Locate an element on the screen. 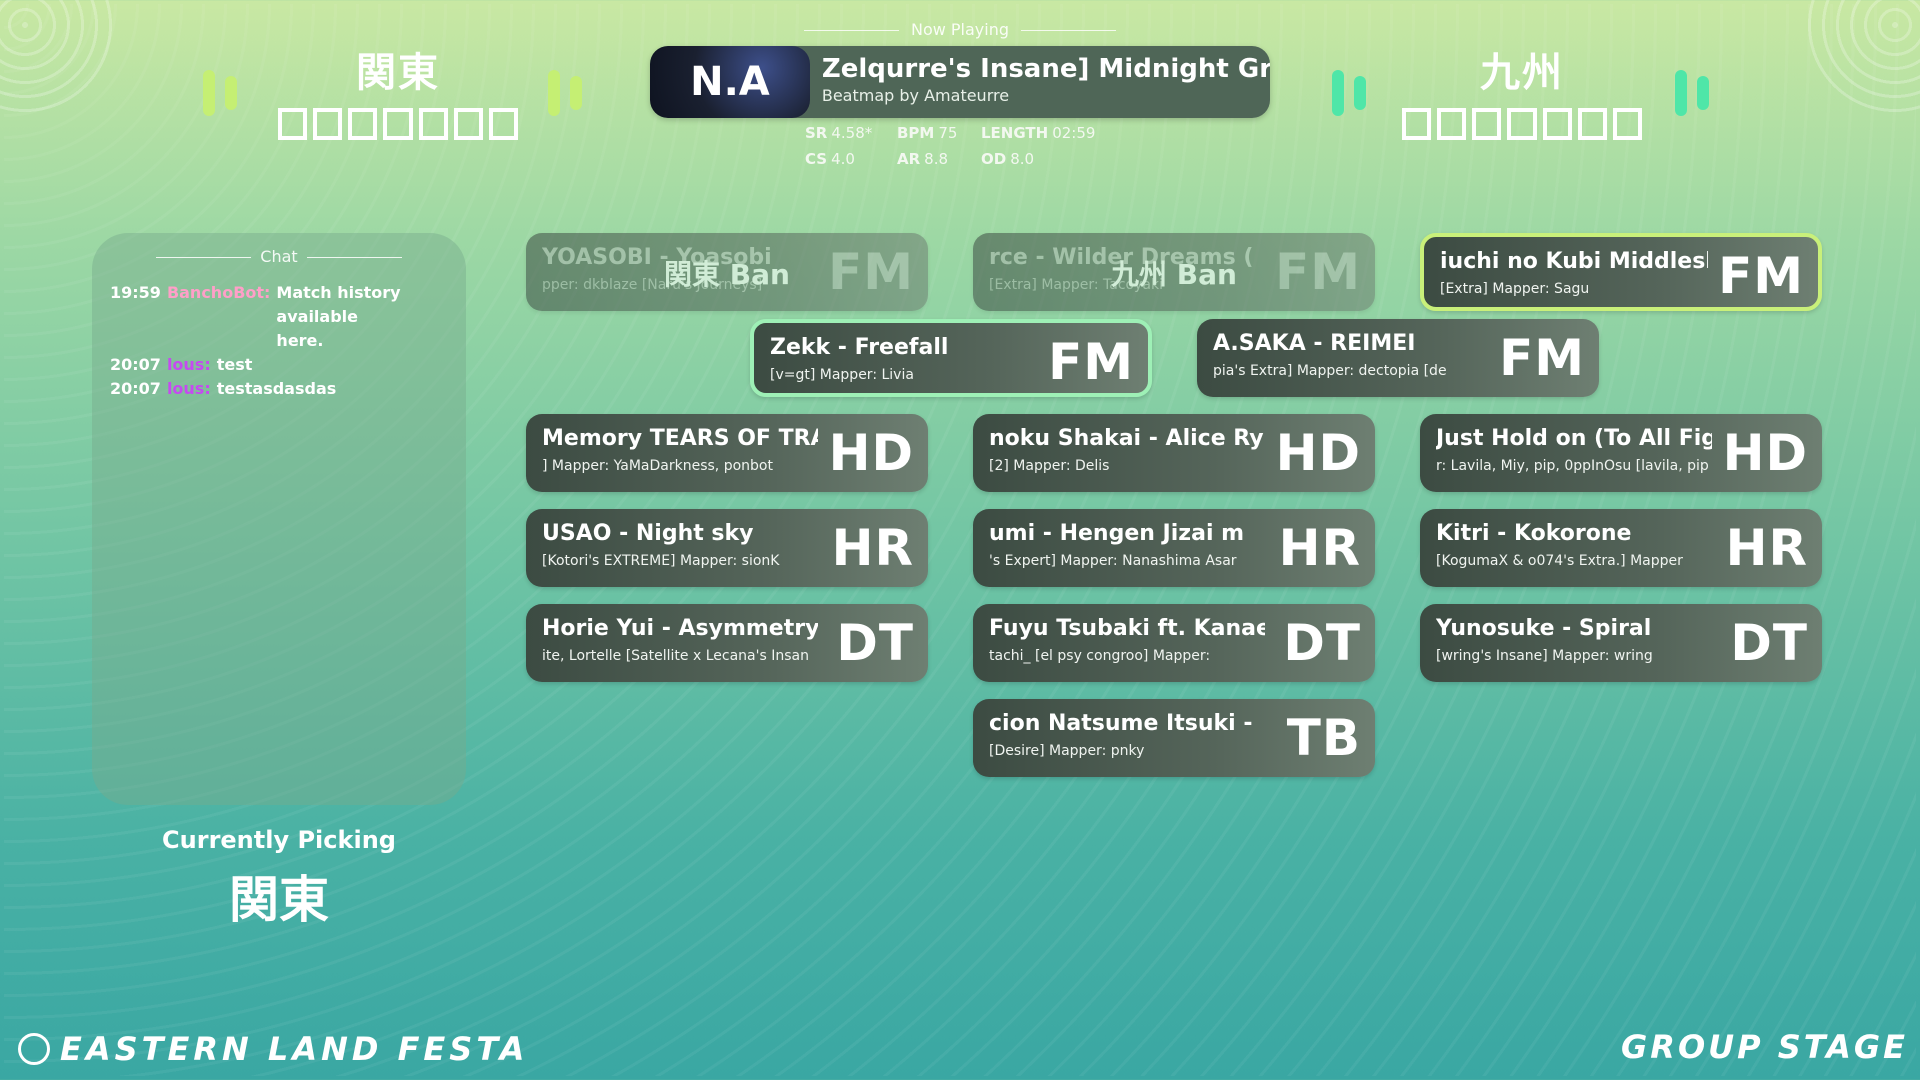 The height and width of the screenshot is (1080, 1920). map-title: umi - Hengen Jizai m is located at coordinates (1117, 533).